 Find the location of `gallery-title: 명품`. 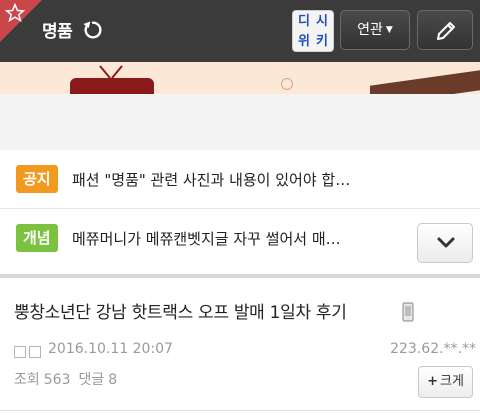

gallery-title: 명품 is located at coordinates (57, 29).